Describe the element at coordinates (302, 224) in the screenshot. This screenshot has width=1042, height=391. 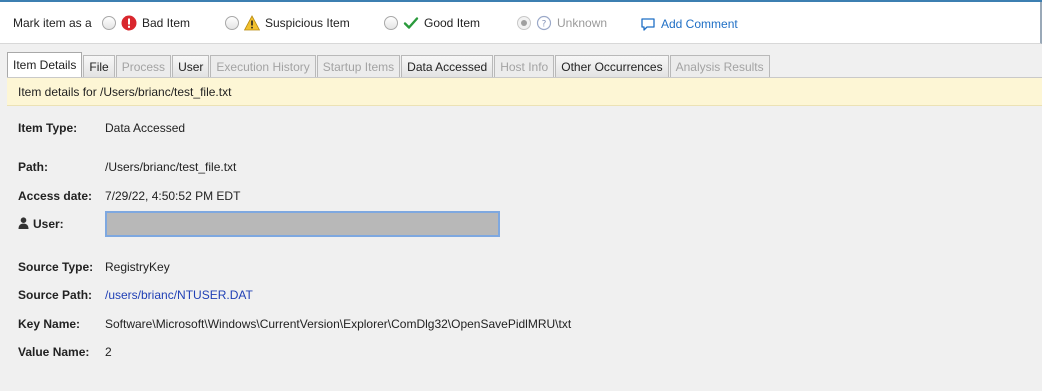
I see `user-value-field` at that location.